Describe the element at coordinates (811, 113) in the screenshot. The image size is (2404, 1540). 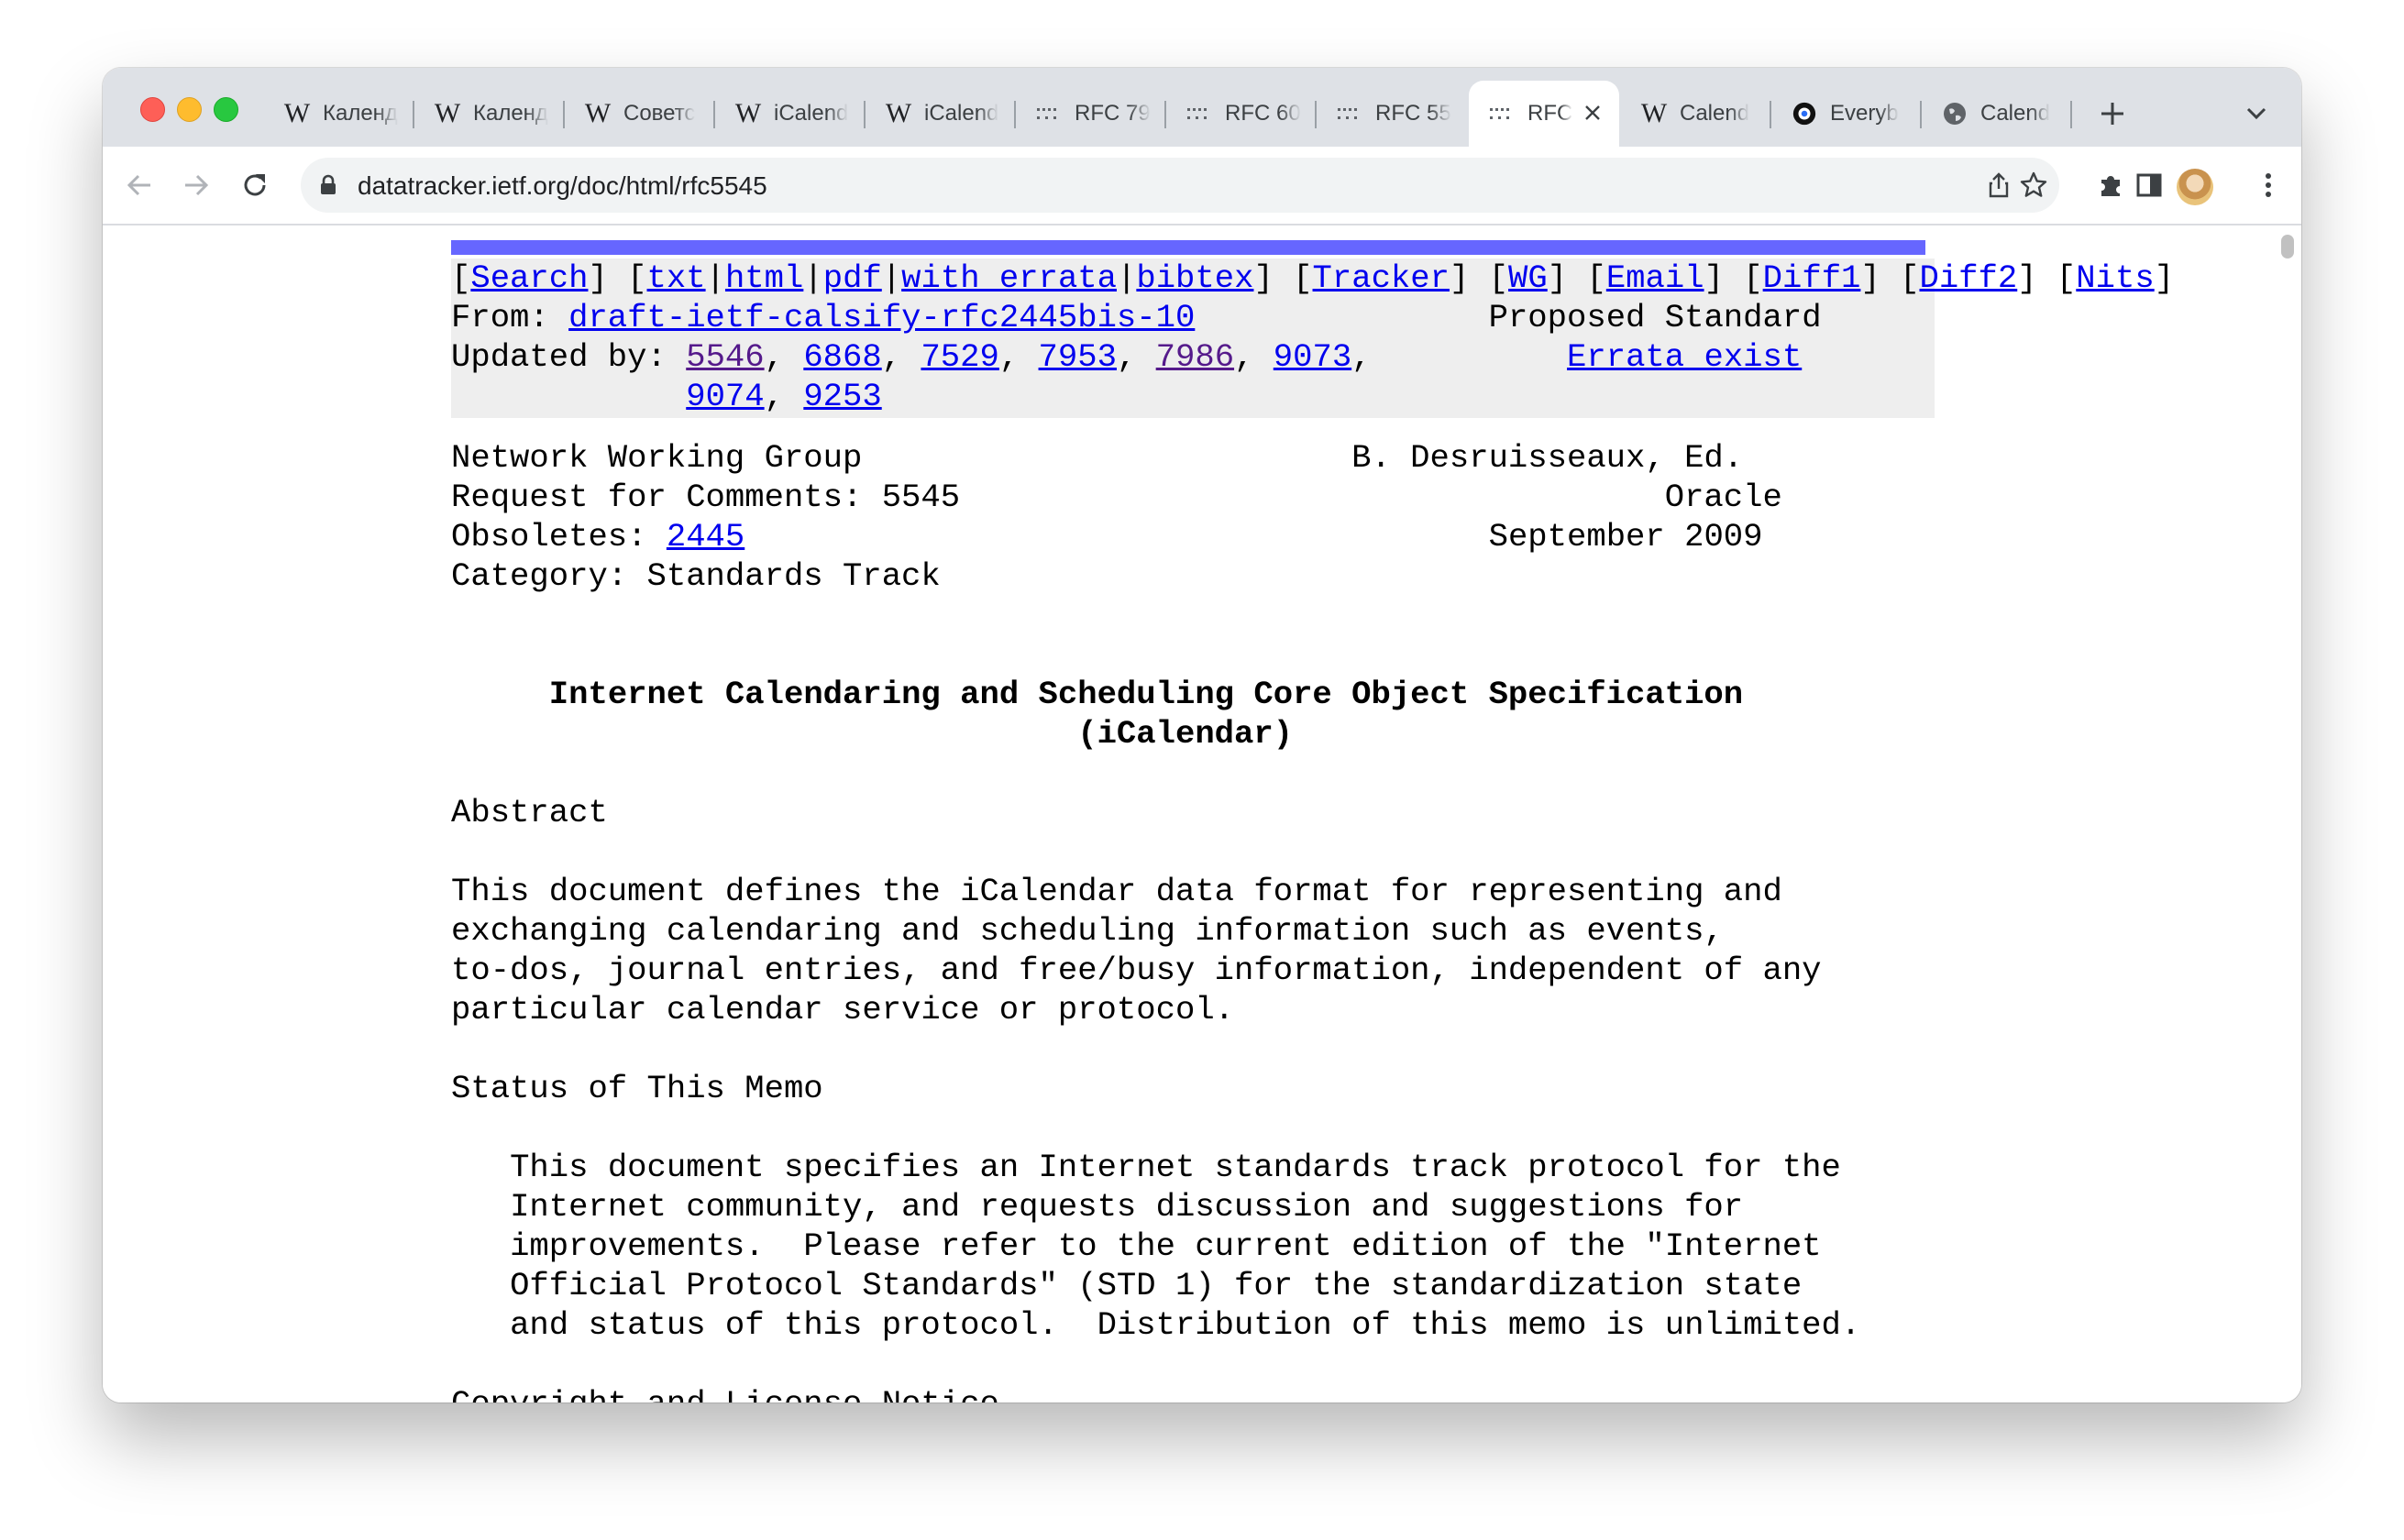
I see `tab-label: iCalend` at that location.